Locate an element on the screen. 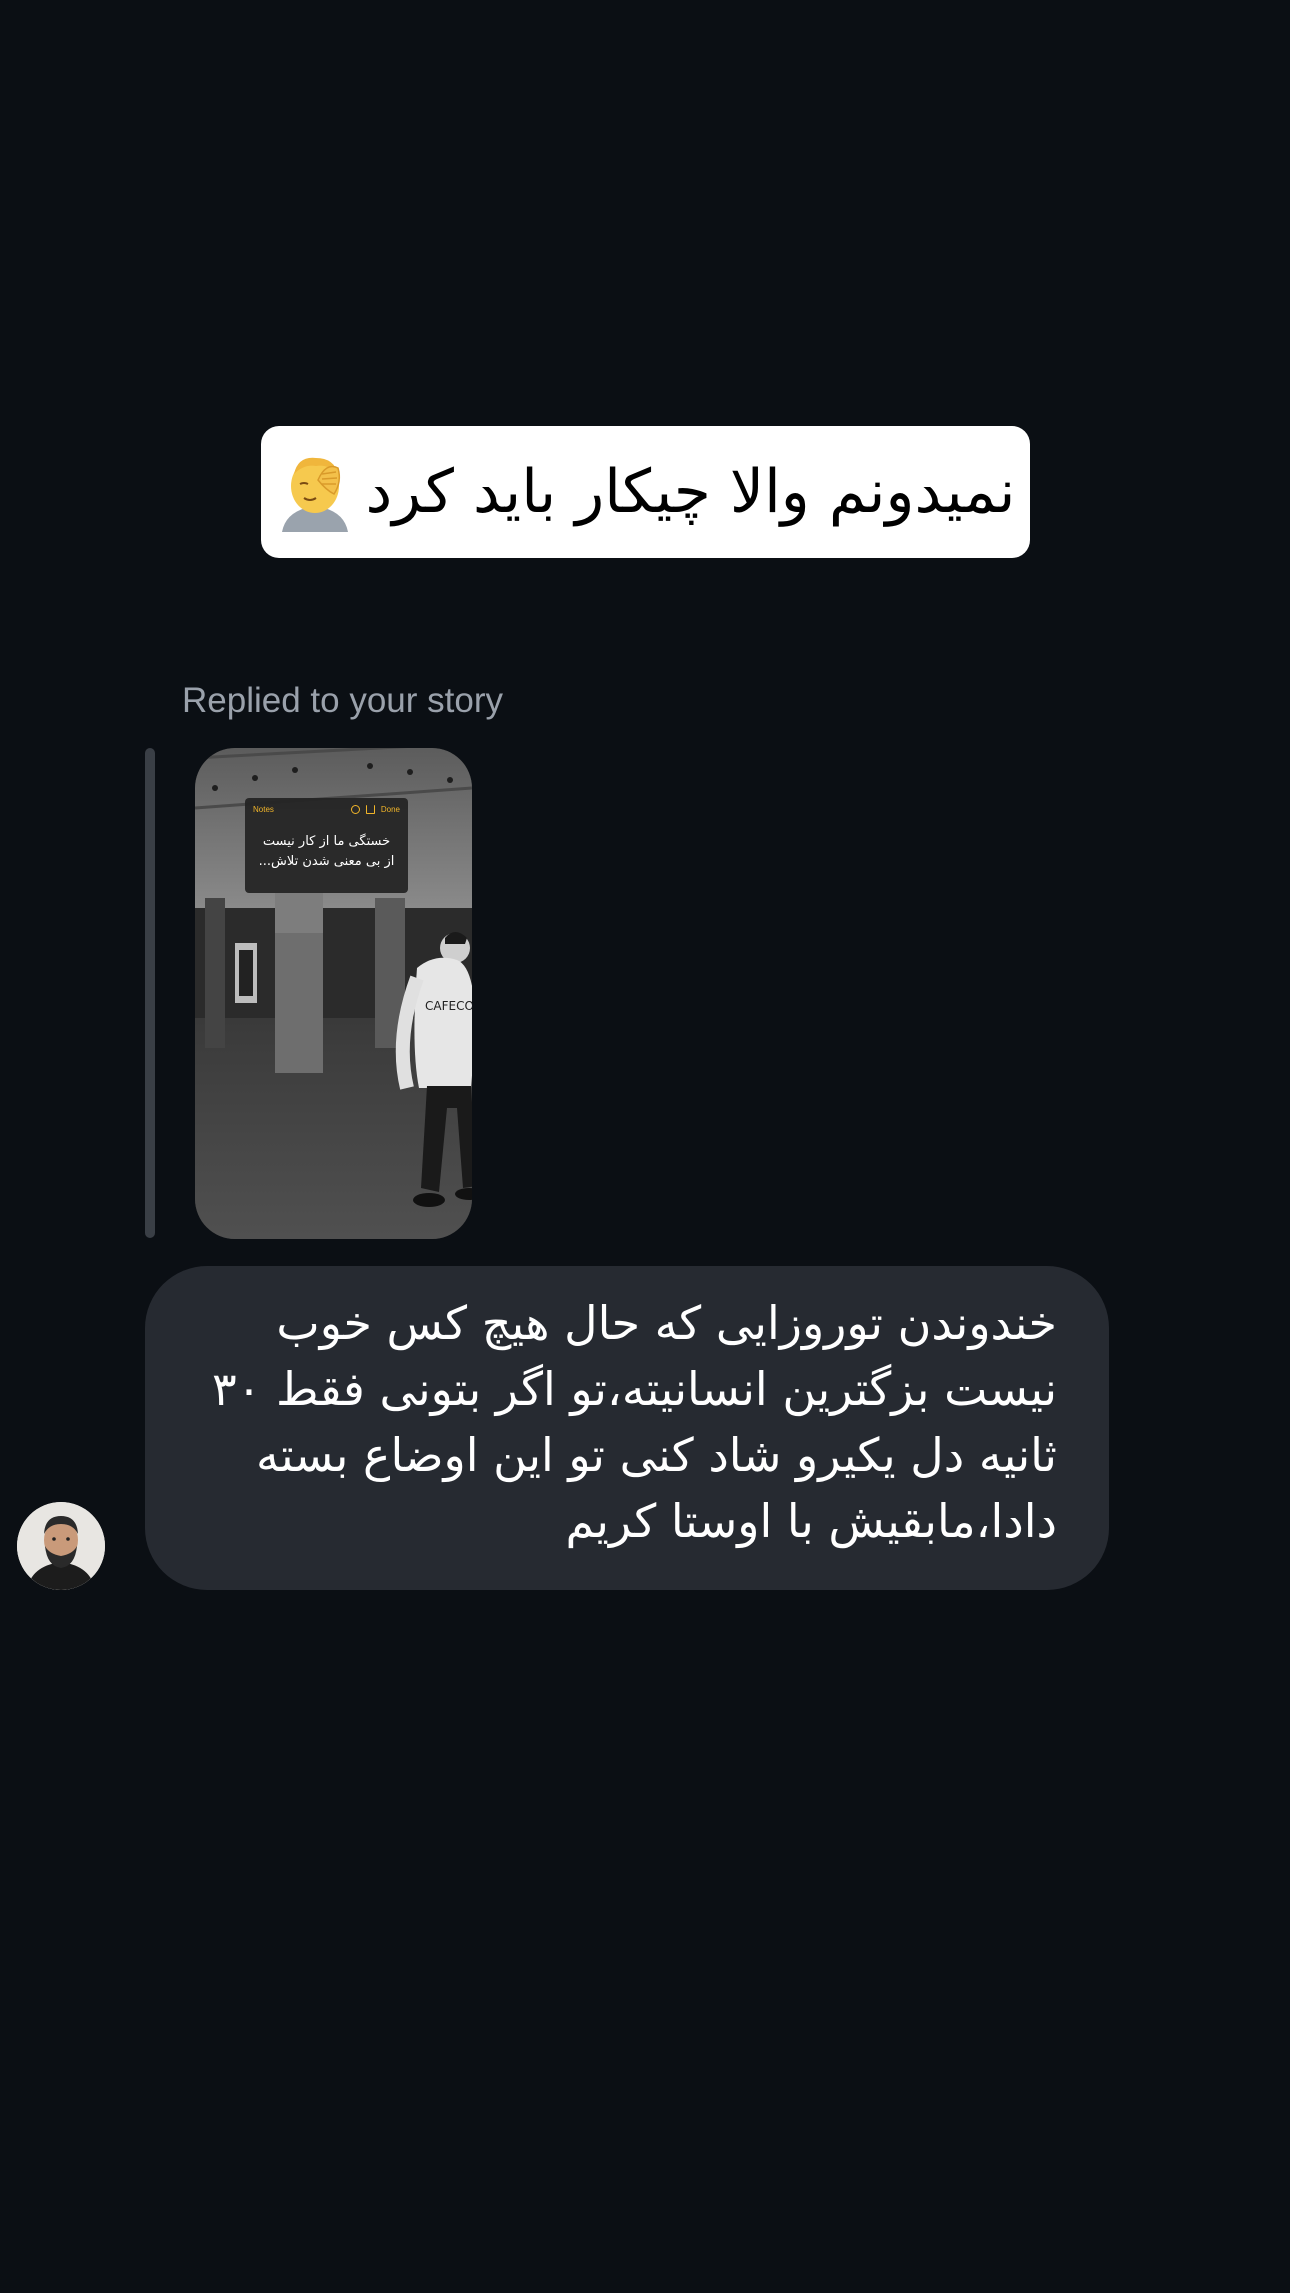 The width and height of the screenshot is (1290, 2293). user-avatar-icon is located at coordinates (61, 1546).